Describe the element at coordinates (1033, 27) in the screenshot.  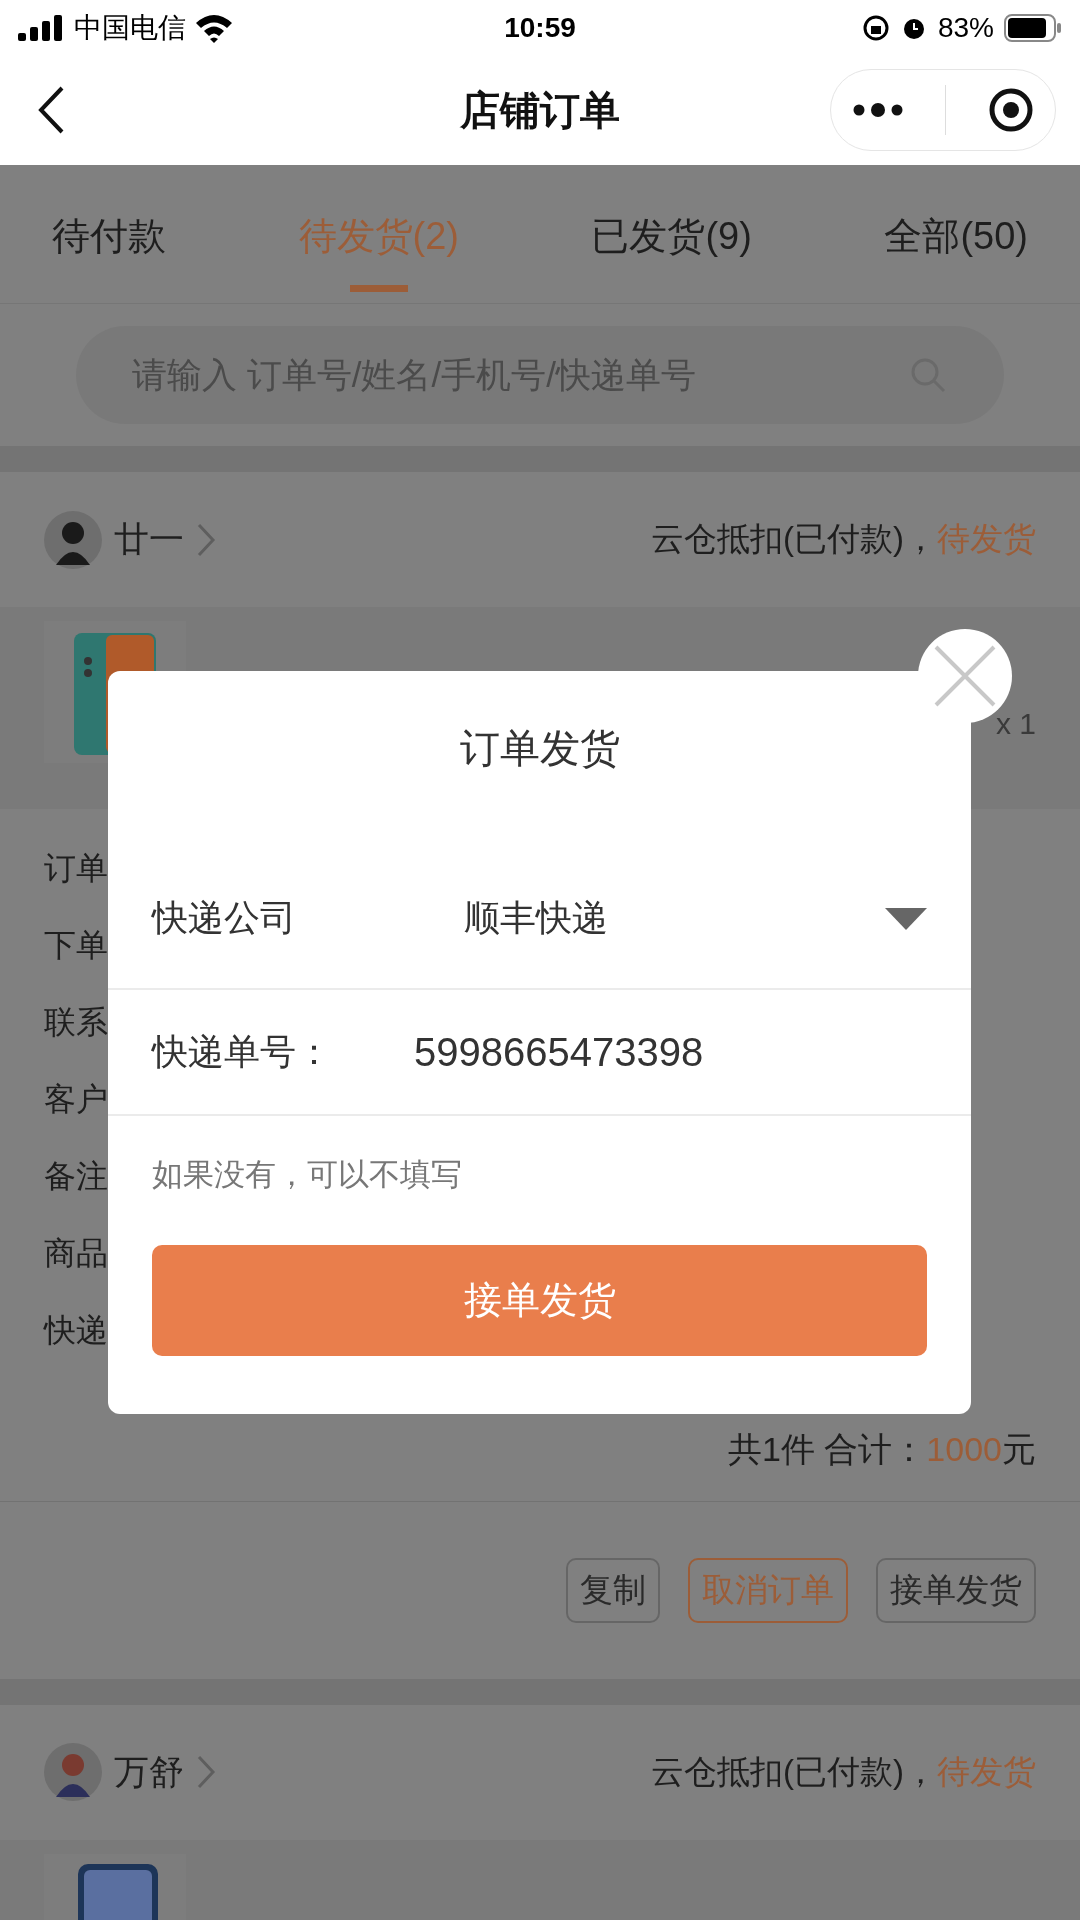
I see `battery-icon` at that location.